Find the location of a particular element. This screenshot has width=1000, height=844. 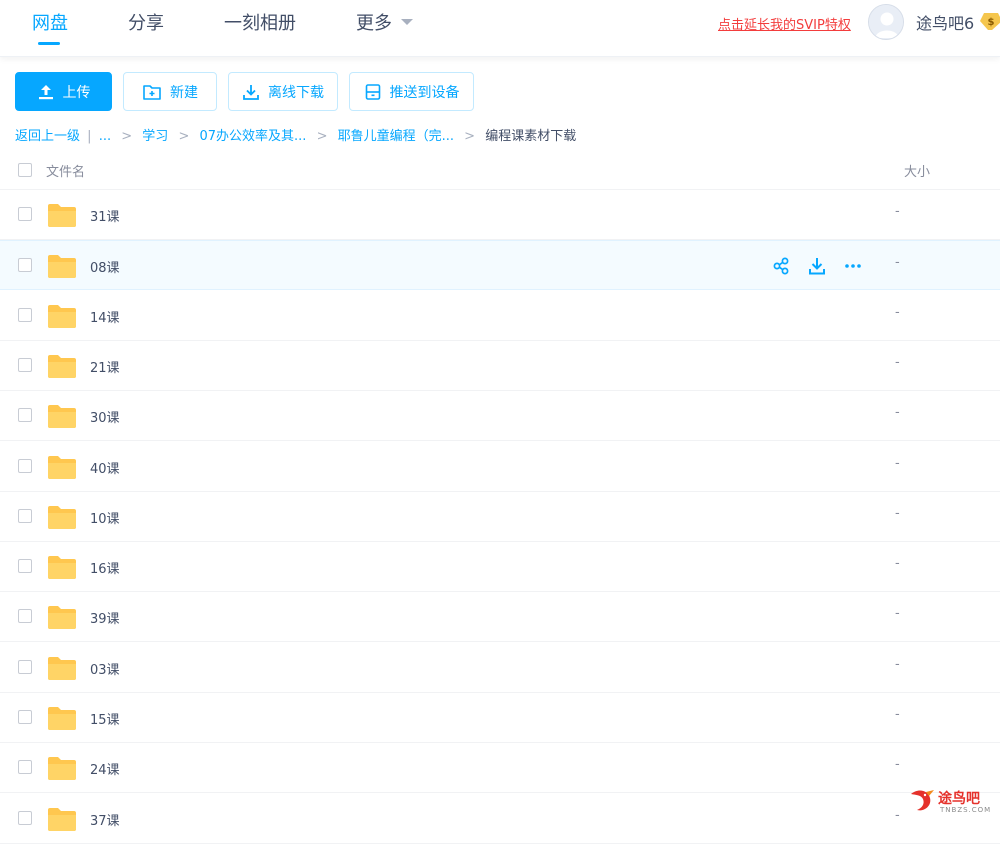

file-row: 08课 - is located at coordinates (500, 265).